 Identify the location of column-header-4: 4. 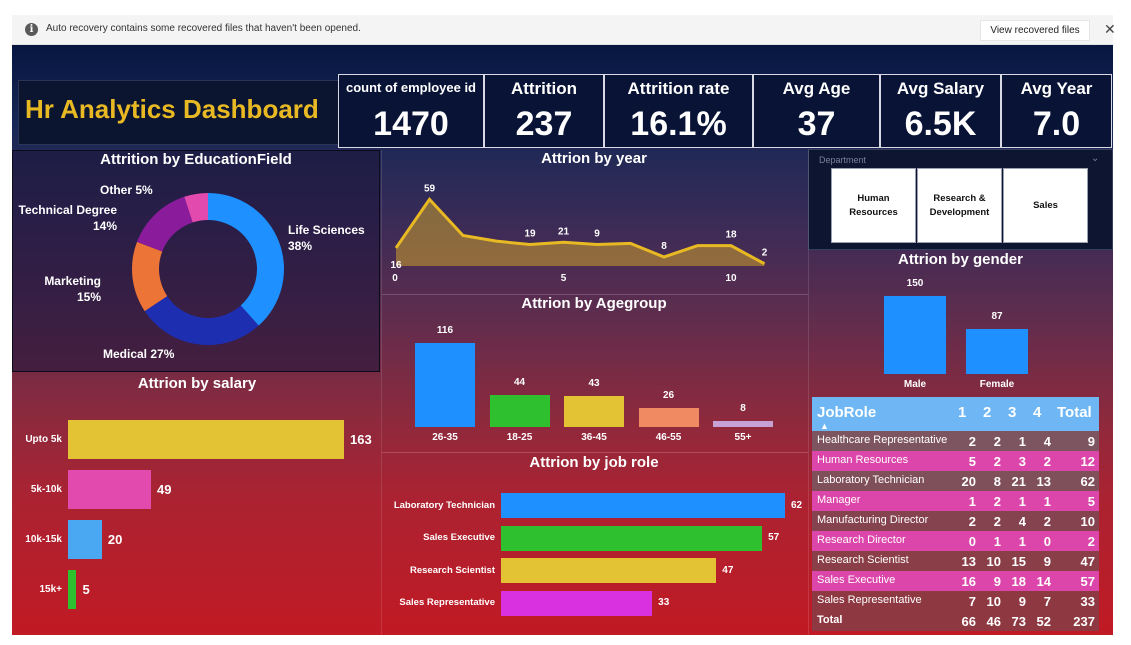
(1037, 412).